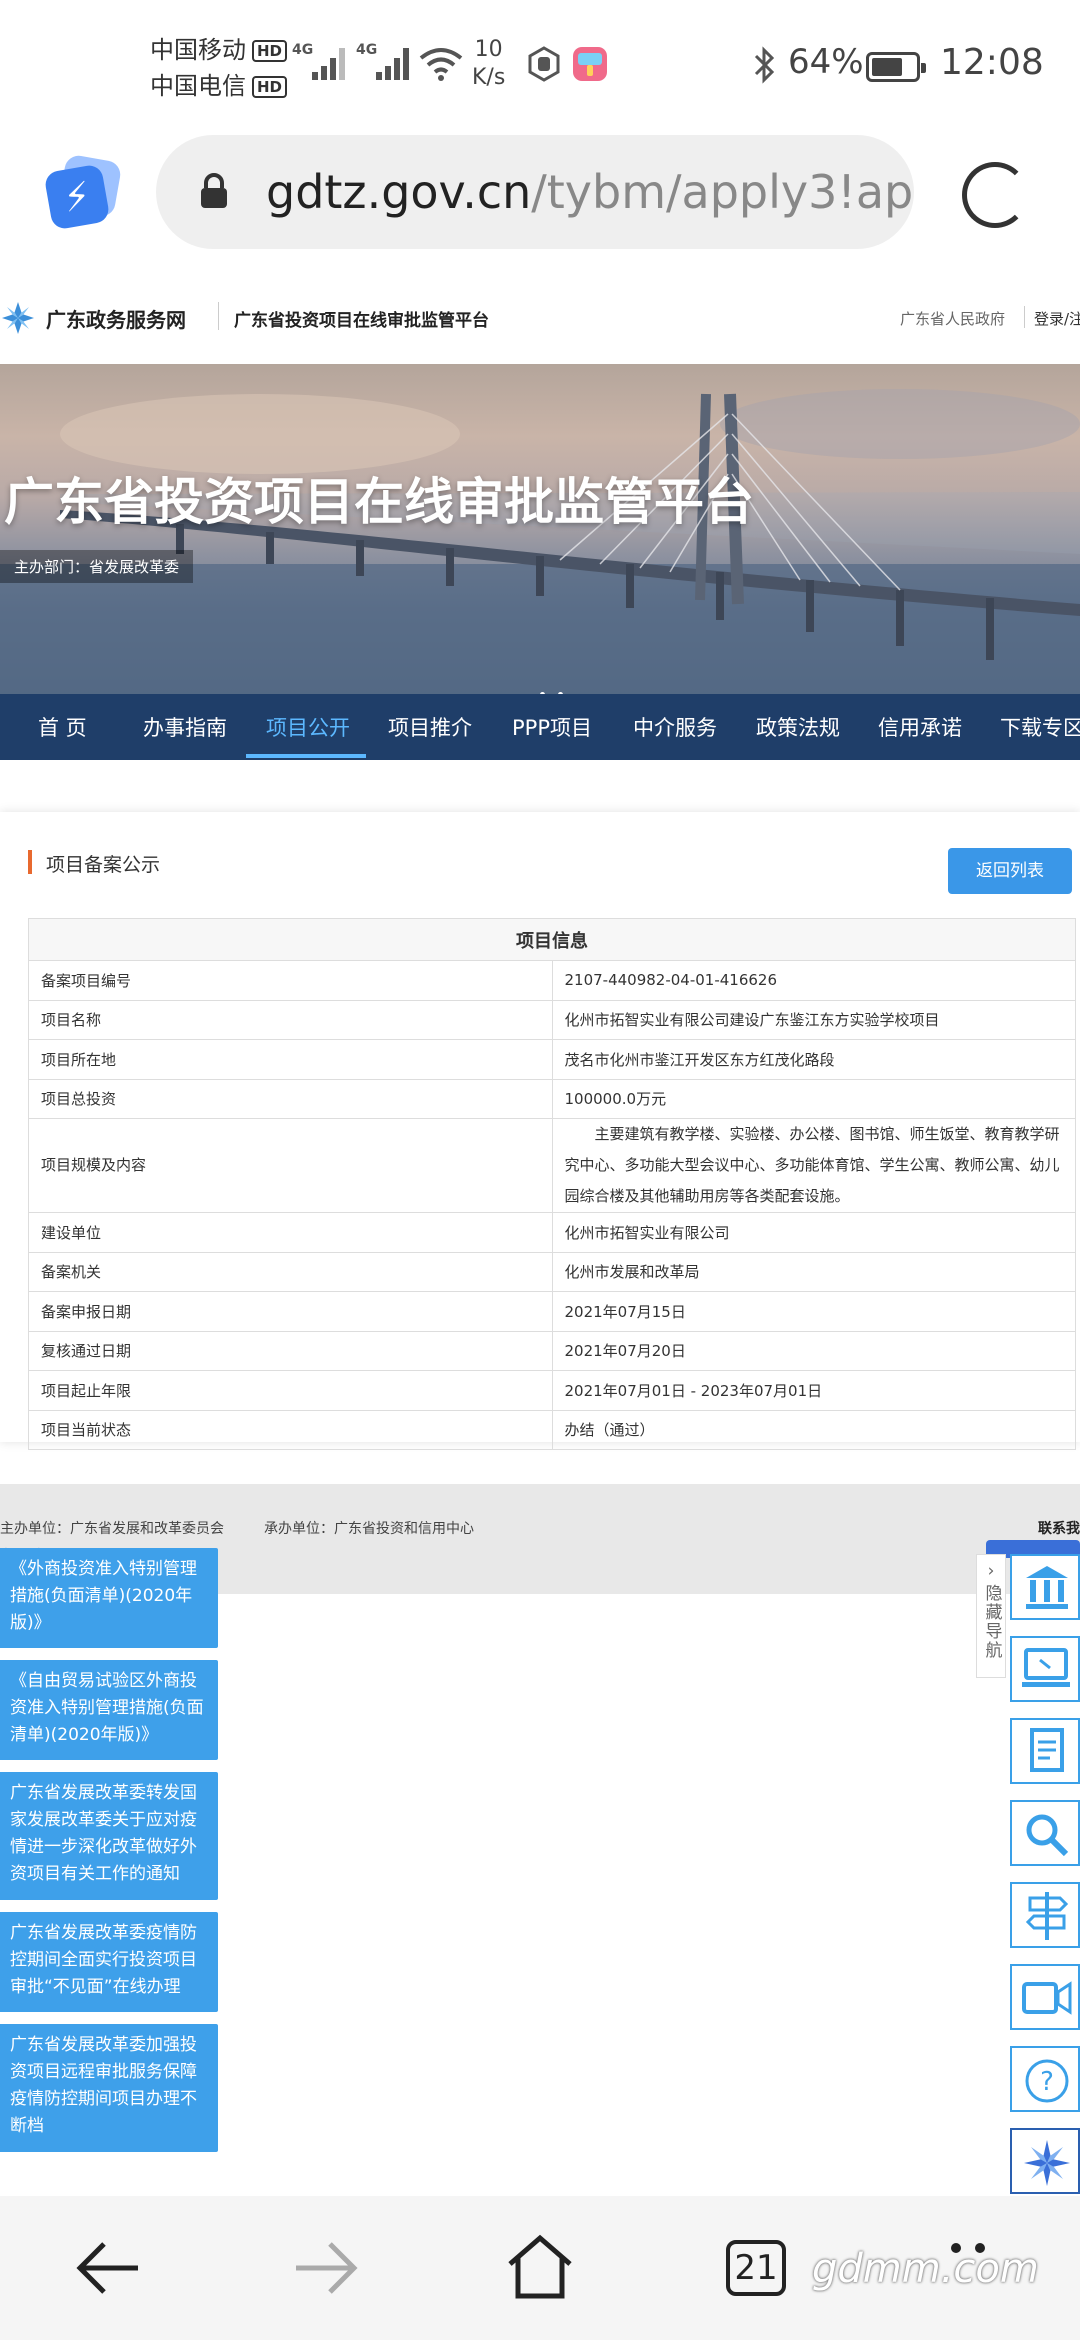 The width and height of the screenshot is (1080, 2340). What do you see at coordinates (552, 727) in the screenshot?
I see `nav-ppp: PPP项目` at bounding box center [552, 727].